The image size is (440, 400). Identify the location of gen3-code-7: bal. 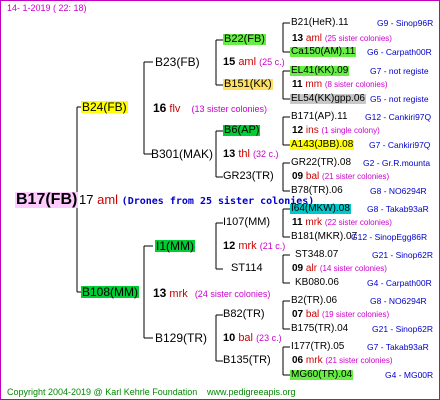
(312, 314).